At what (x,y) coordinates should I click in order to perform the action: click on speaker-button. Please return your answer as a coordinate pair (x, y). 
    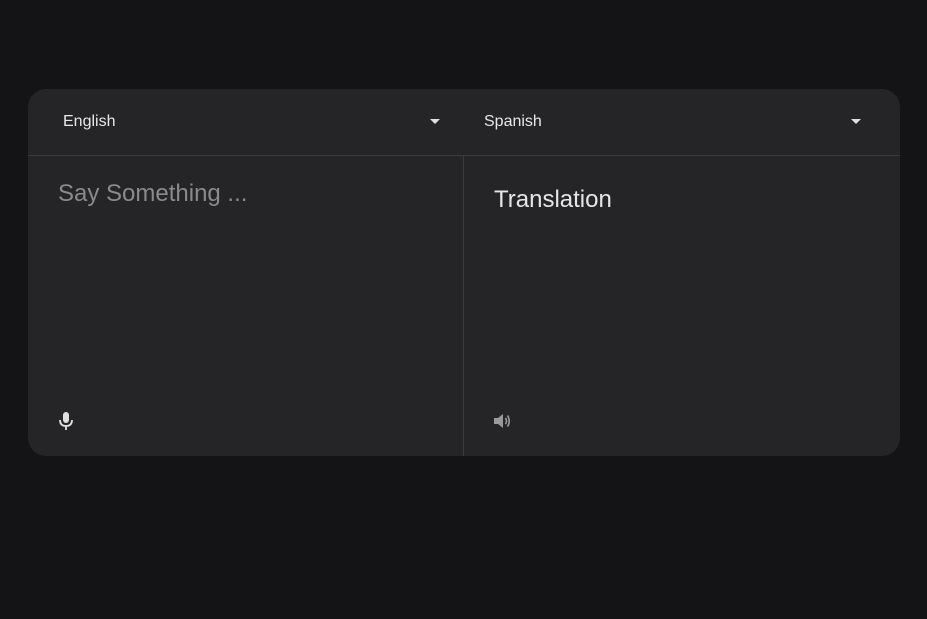
    Looking at the image, I should click on (502, 421).